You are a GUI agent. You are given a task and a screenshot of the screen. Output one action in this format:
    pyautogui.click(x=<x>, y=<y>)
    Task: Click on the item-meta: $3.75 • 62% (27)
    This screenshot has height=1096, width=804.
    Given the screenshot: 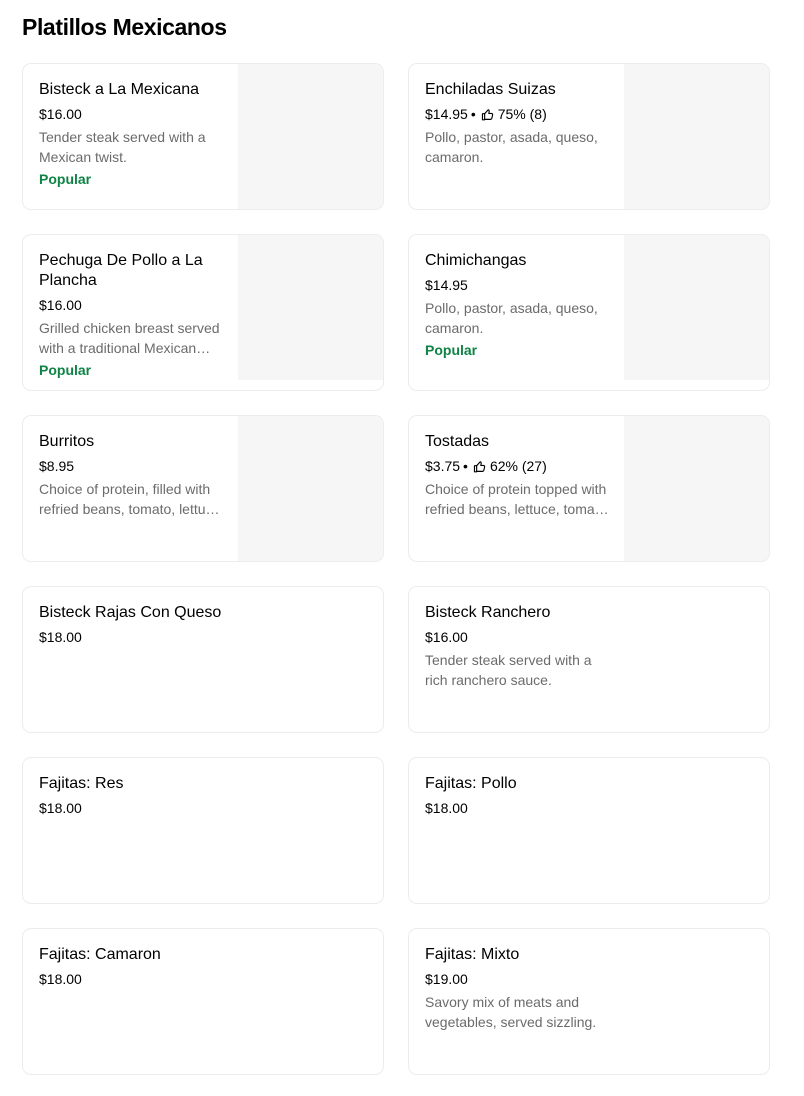 What is the action you would take?
    pyautogui.click(x=517, y=466)
    